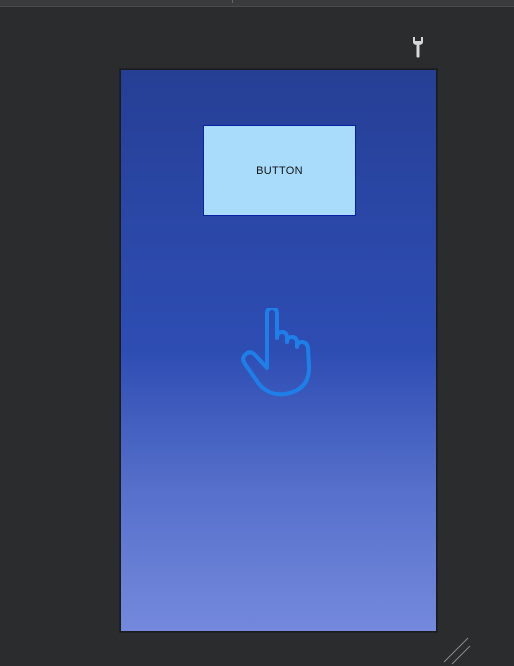  What do you see at coordinates (418, 47) in the screenshot?
I see `wrench-icon` at bounding box center [418, 47].